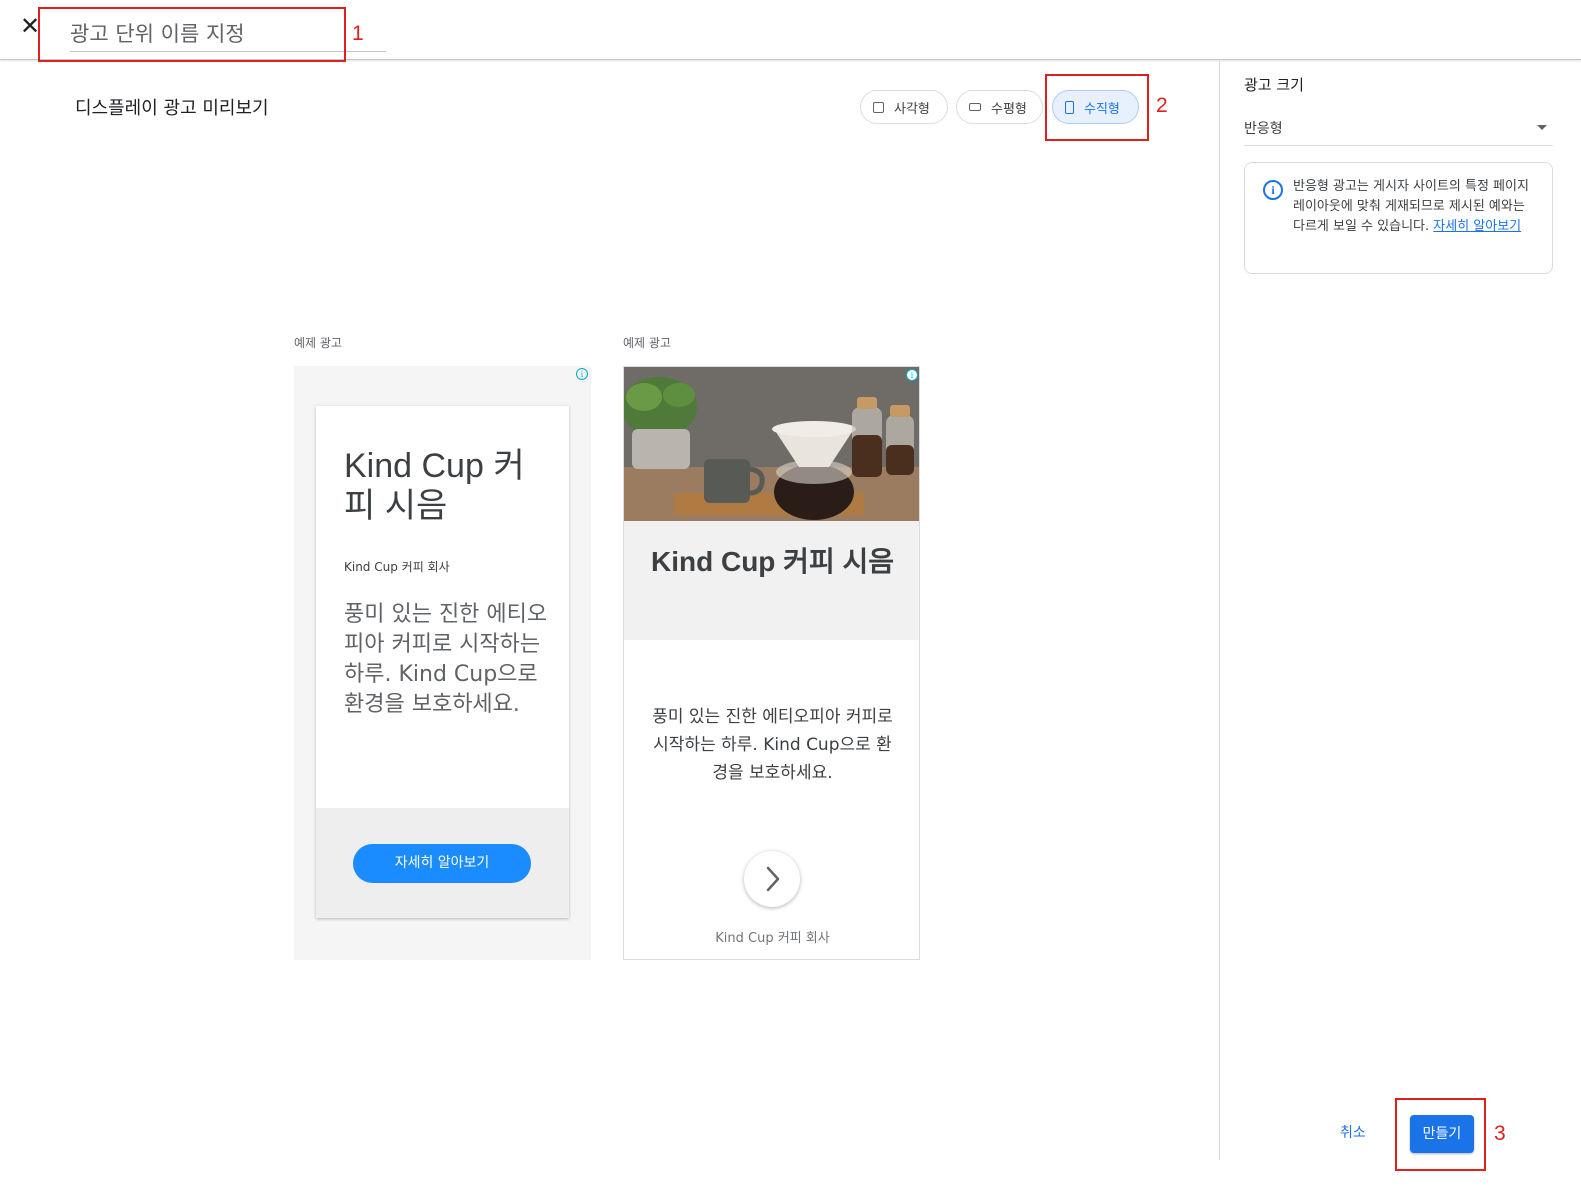  I want to click on annotation-number-1: 1, so click(358, 33).